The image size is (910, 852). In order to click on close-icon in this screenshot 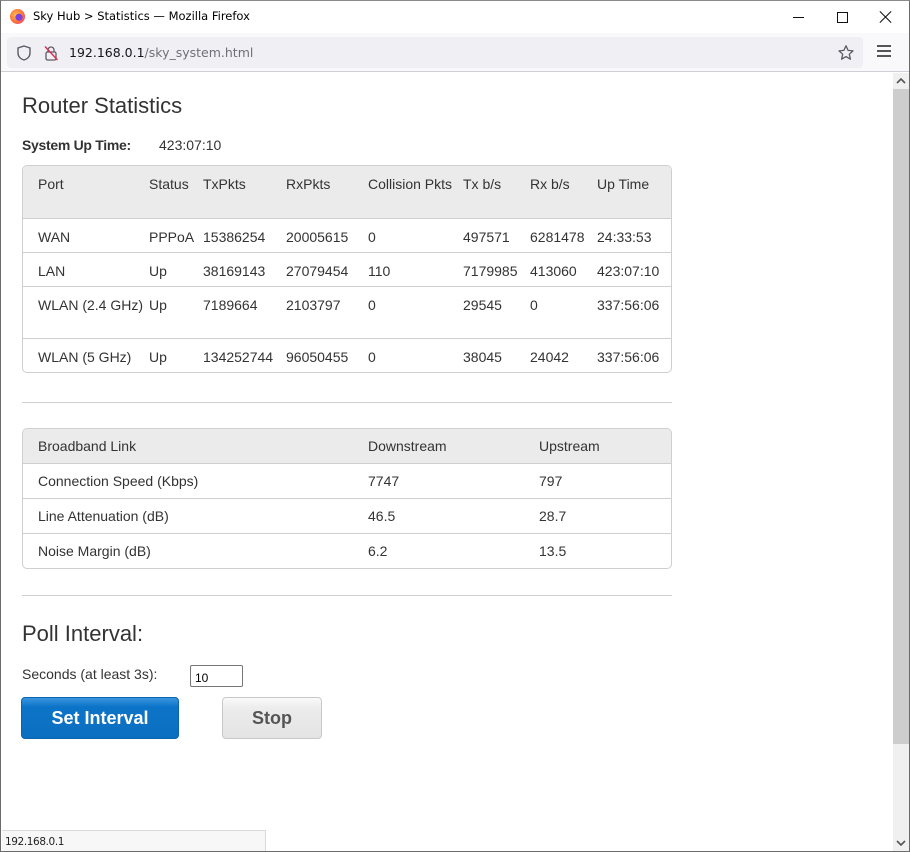, I will do `click(886, 17)`.